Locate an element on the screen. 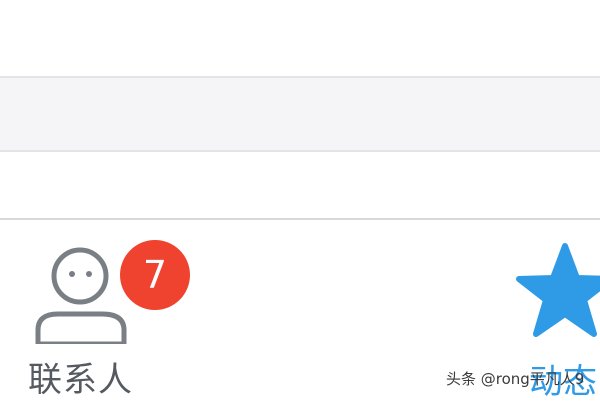 This screenshot has height=401, width=600. tab-contacts-label: 联系人 is located at coordinates (80, 380).